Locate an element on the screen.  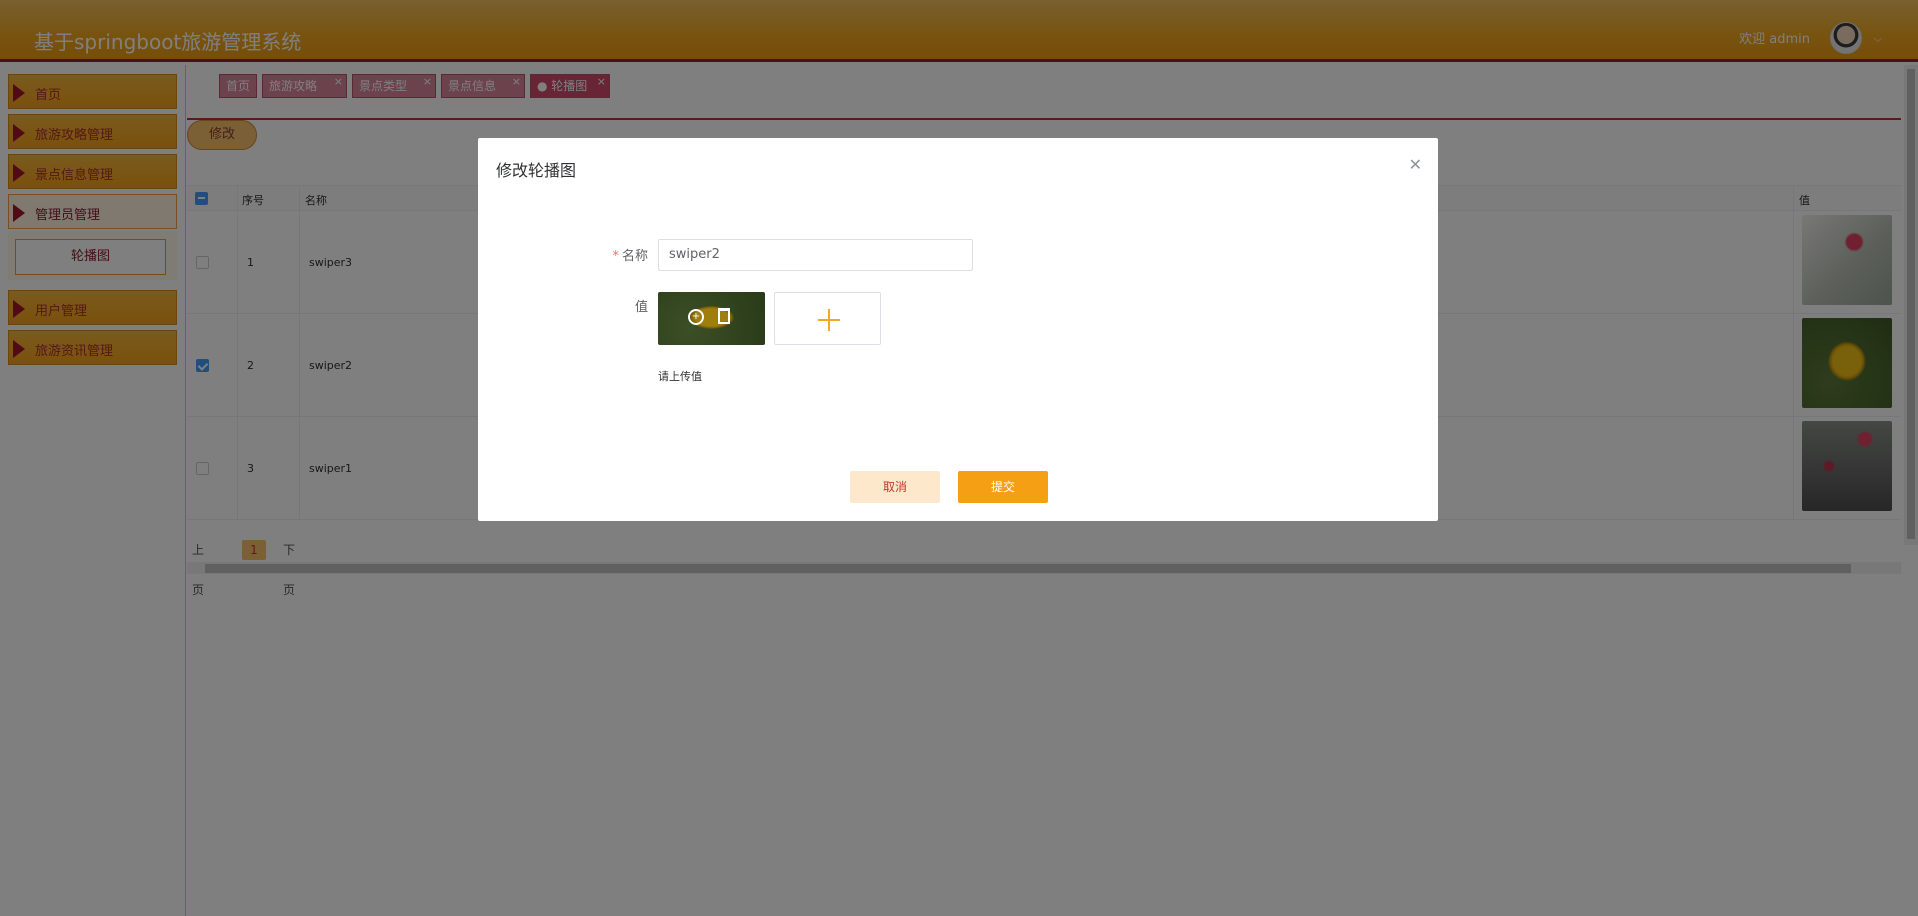
image-hover-mask is located at coordinates (711, 318).